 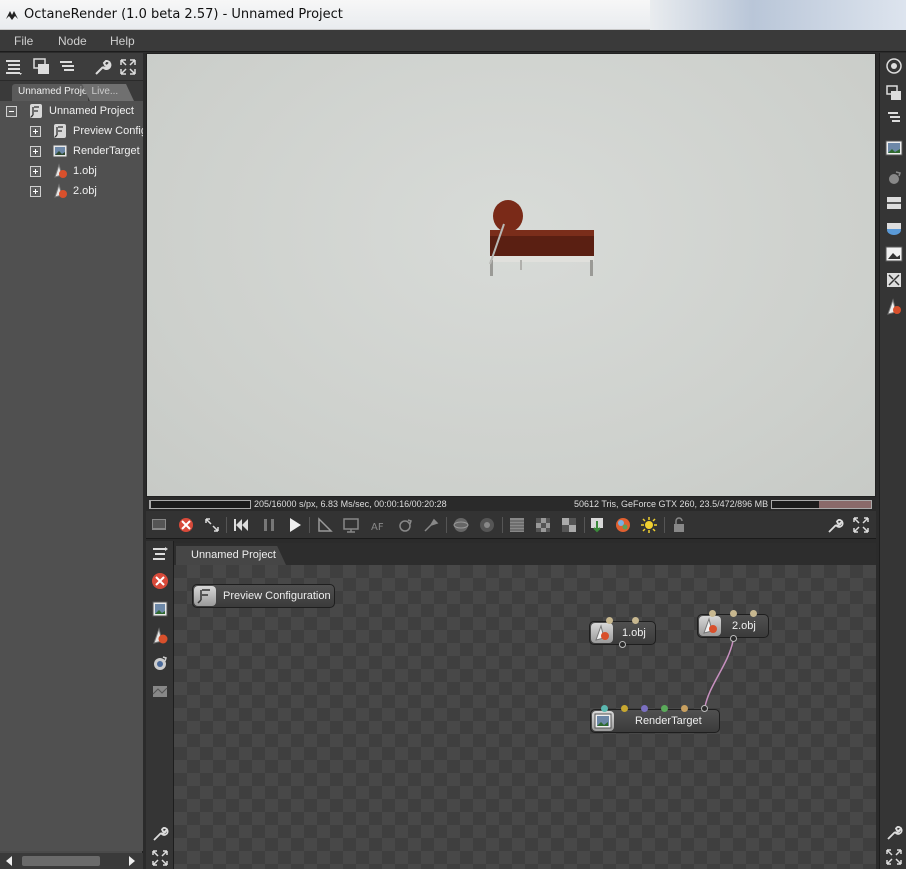 I want to click on render-progress-fill, so click(x=151, y=504).